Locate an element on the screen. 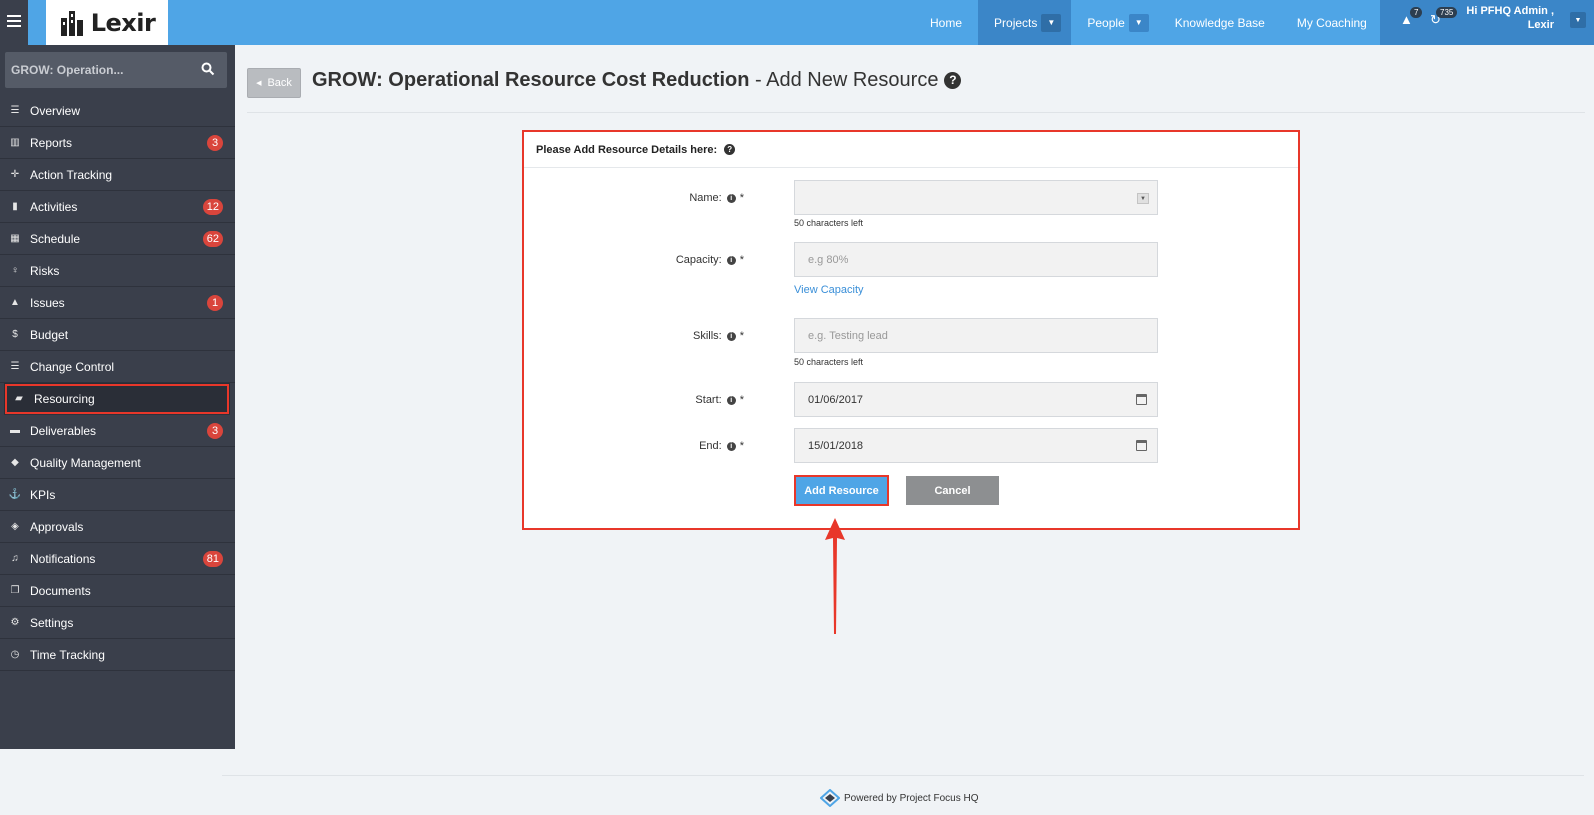  footer: Powered by Project Focus HQ is located at coordinates (899, 798).